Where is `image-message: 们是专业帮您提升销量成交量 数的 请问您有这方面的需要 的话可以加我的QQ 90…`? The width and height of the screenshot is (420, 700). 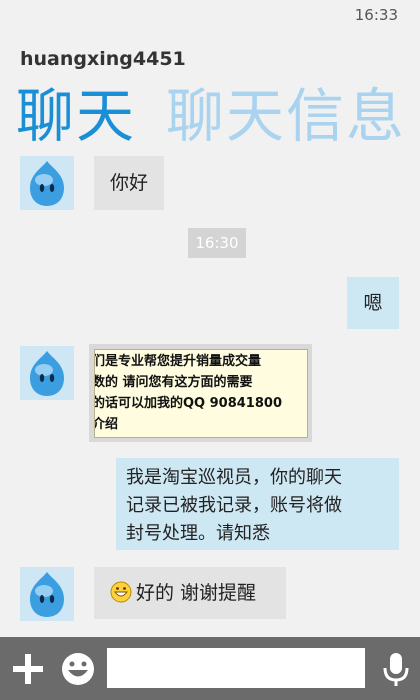 image-message: 们是专业帮您提升销量成交量 数的 请问您有这方面的需要 的话可以加我的QQ 90… is located at coordinates (200, 393).